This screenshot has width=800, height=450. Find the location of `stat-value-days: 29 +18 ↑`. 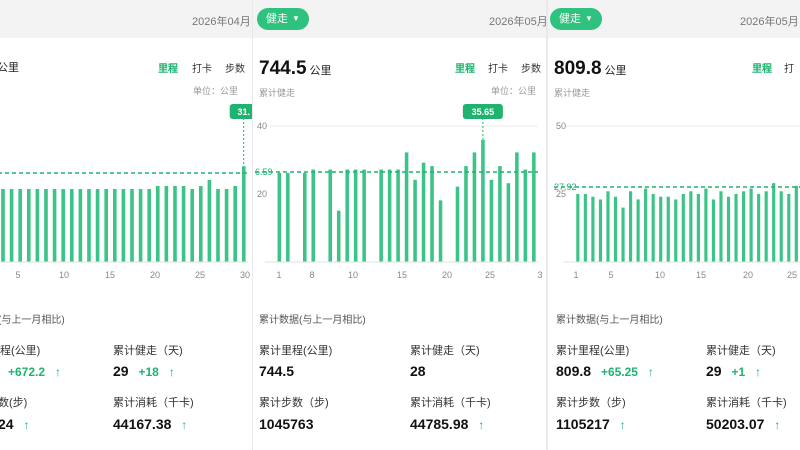

stat-value-days: 29 +18 ↑ is located at coordinates (144, 371).